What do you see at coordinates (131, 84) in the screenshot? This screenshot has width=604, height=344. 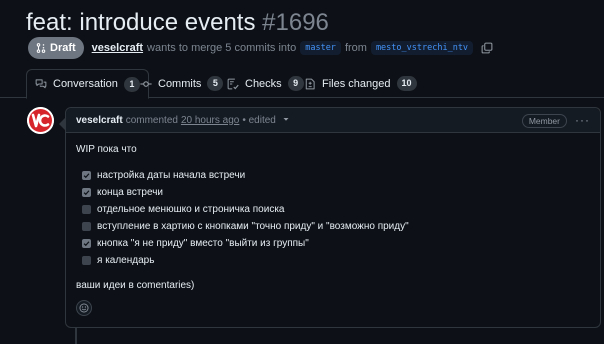 I see `tab-conversation-count: 1` at bounding box center [131, 84].